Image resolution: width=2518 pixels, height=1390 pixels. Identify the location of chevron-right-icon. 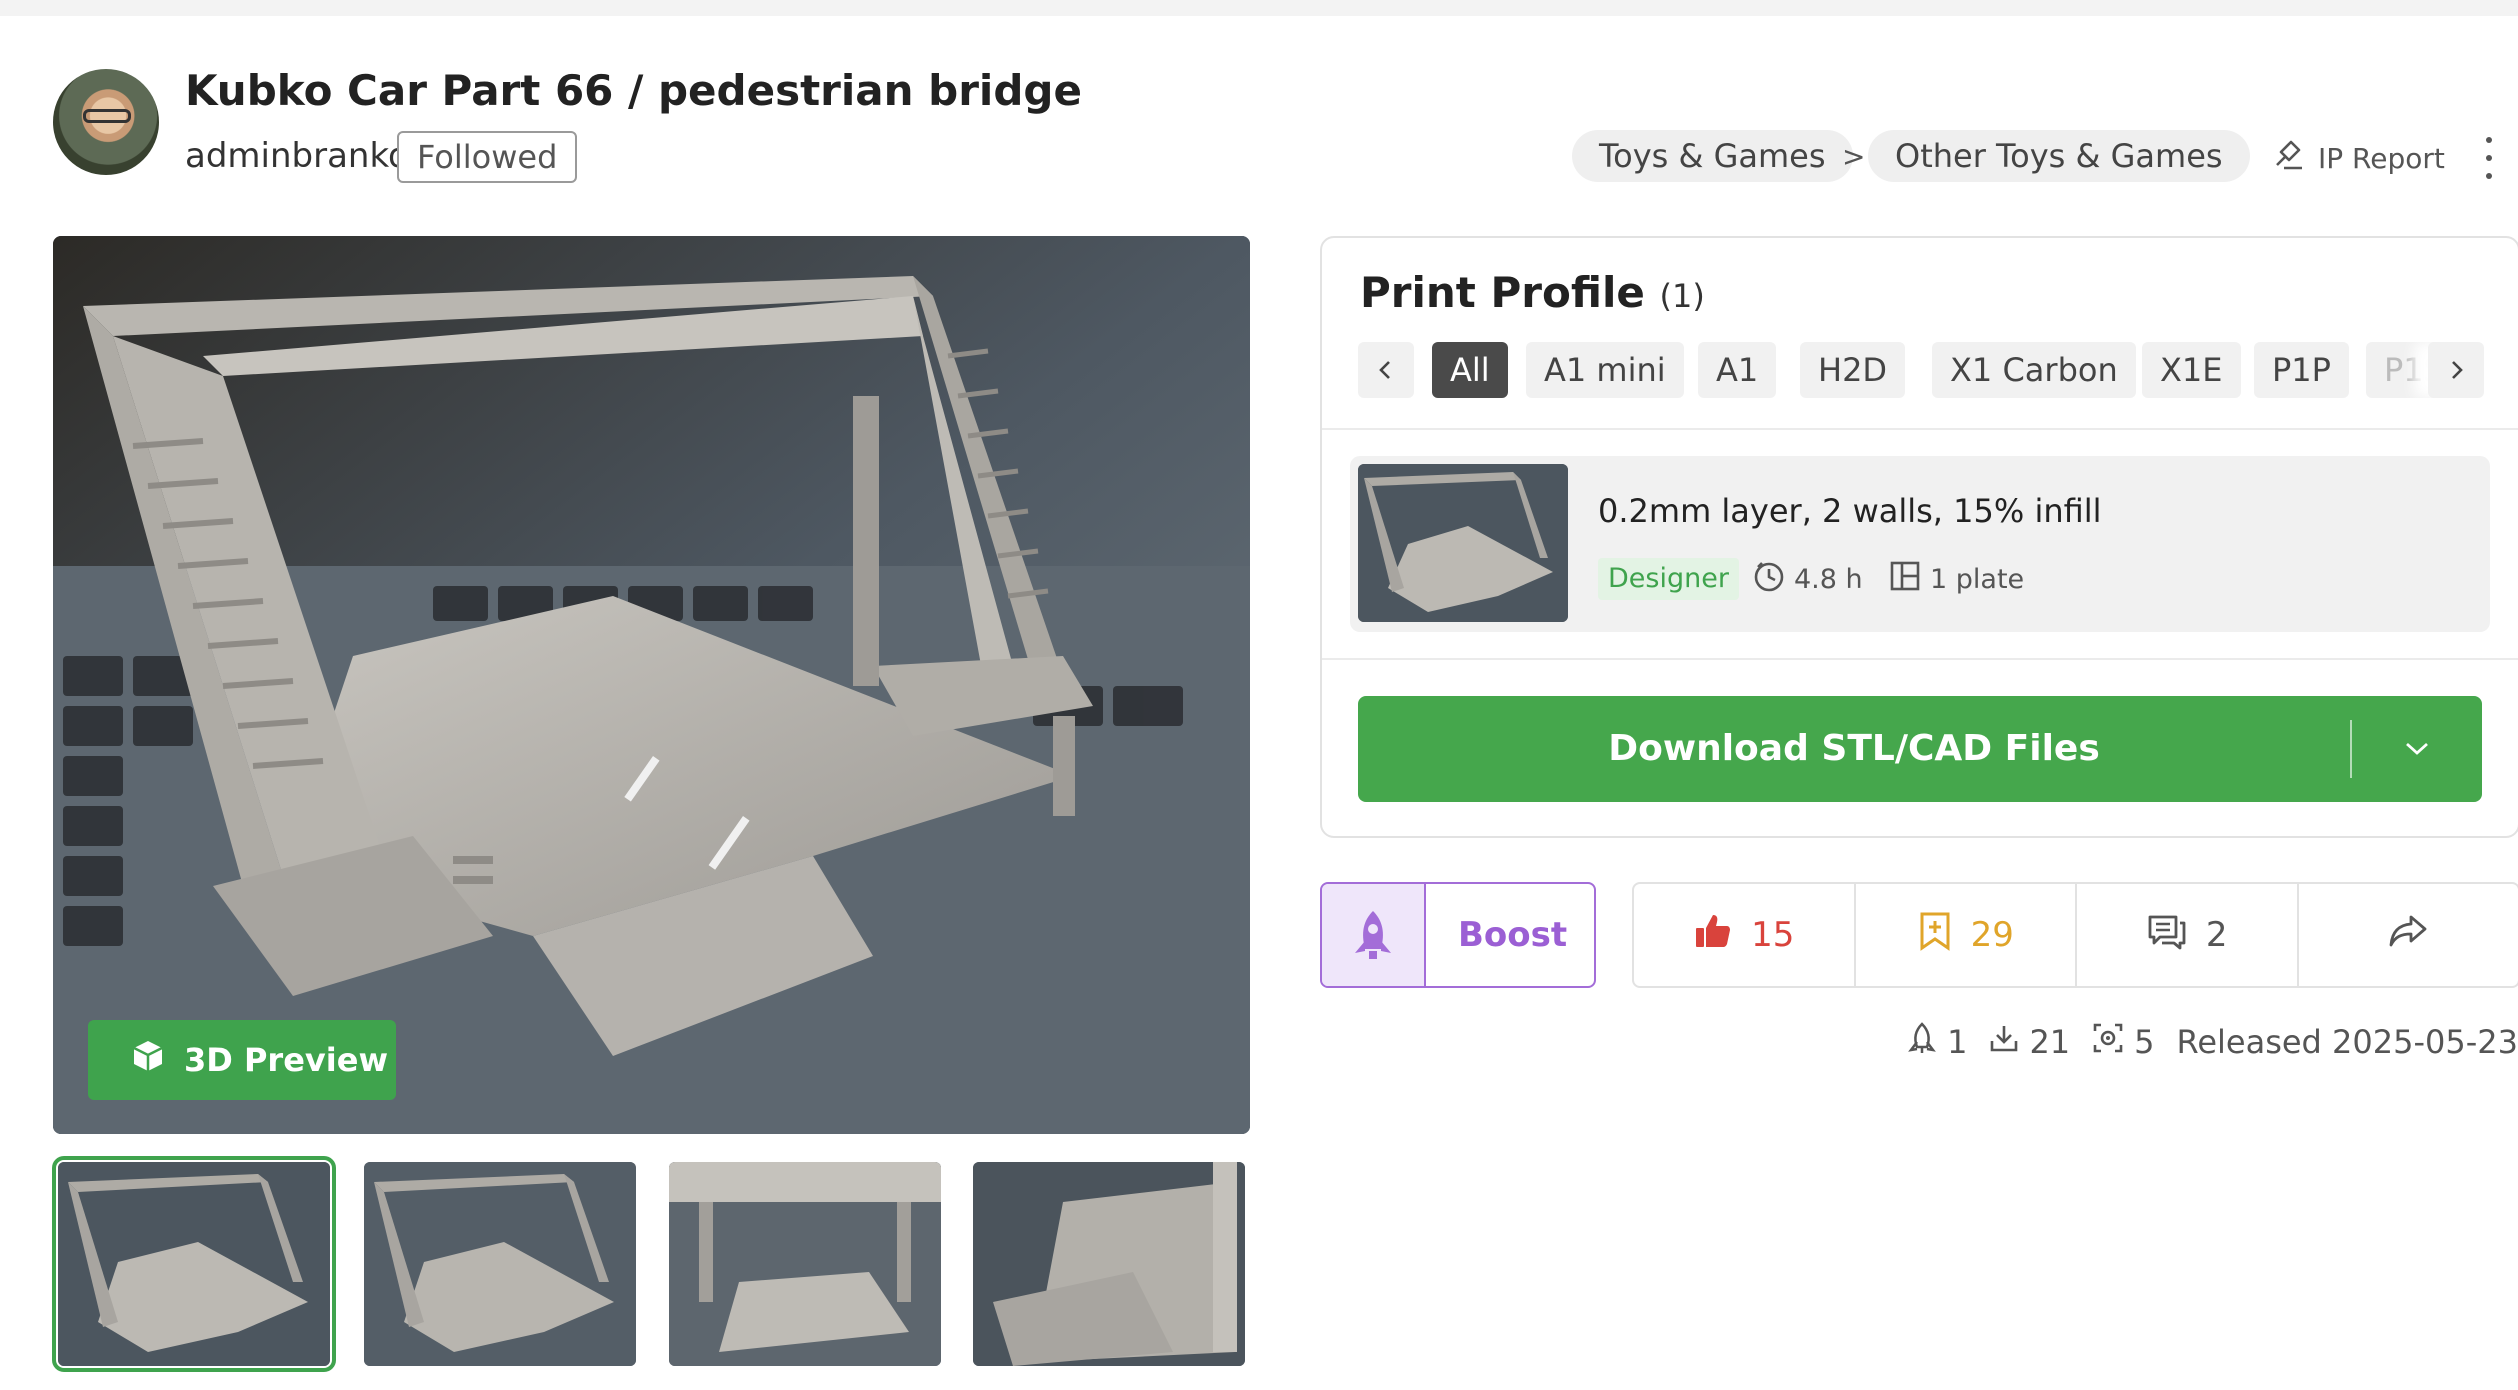
(2456, 370).